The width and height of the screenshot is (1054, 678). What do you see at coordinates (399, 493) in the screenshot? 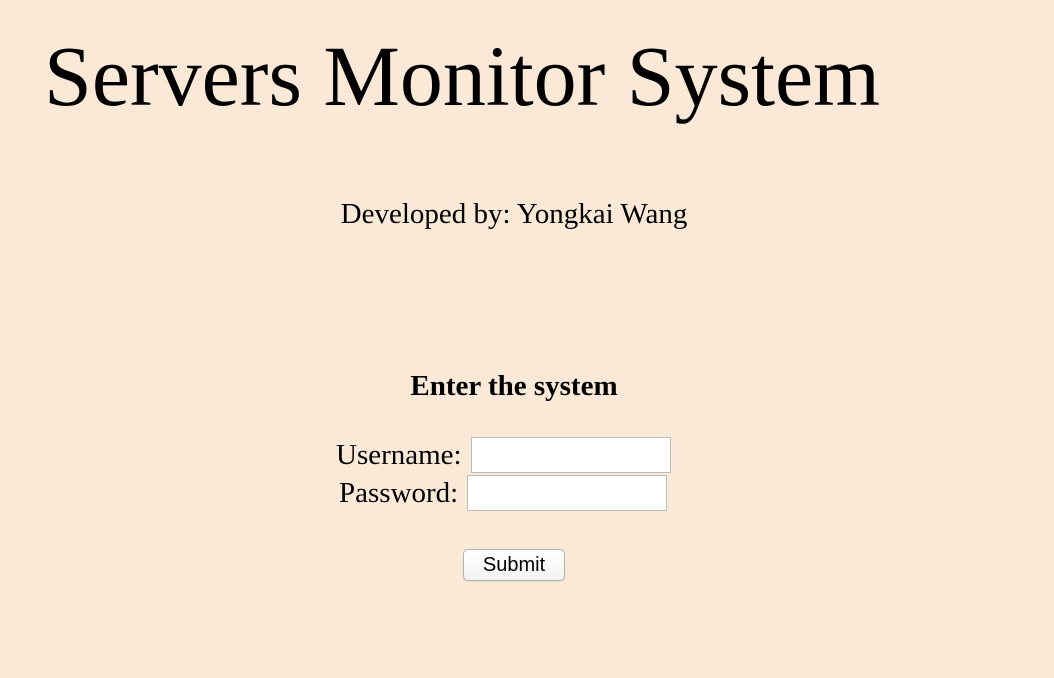
I see `password-label: Password:` at bounding box center [399, 493].